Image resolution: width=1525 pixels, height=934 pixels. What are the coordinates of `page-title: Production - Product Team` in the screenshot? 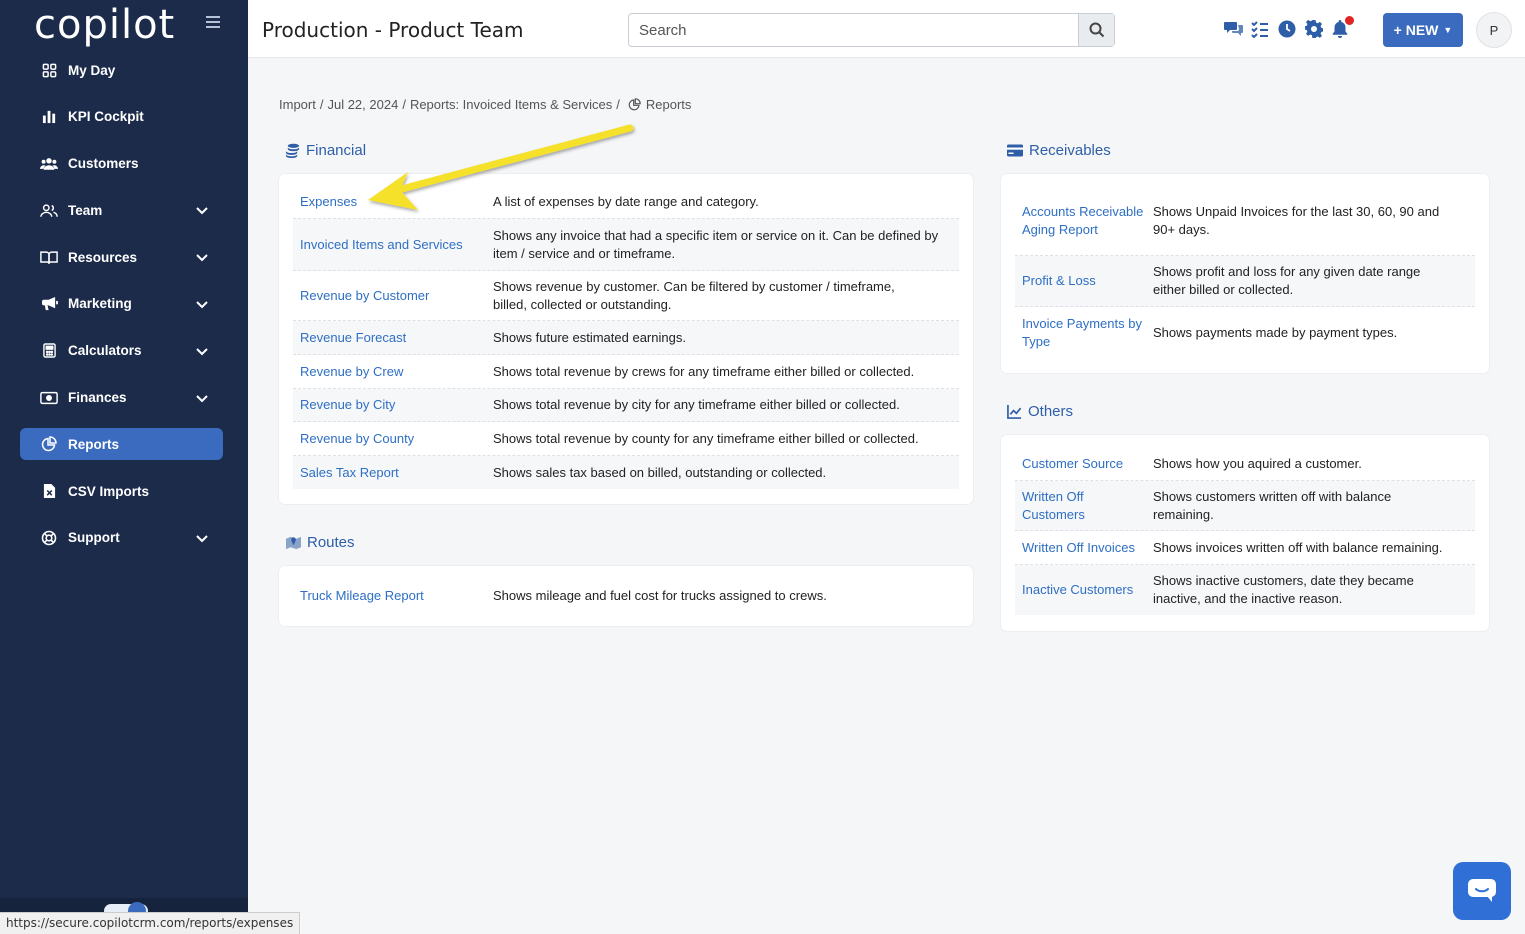 It's located at (393, 30).